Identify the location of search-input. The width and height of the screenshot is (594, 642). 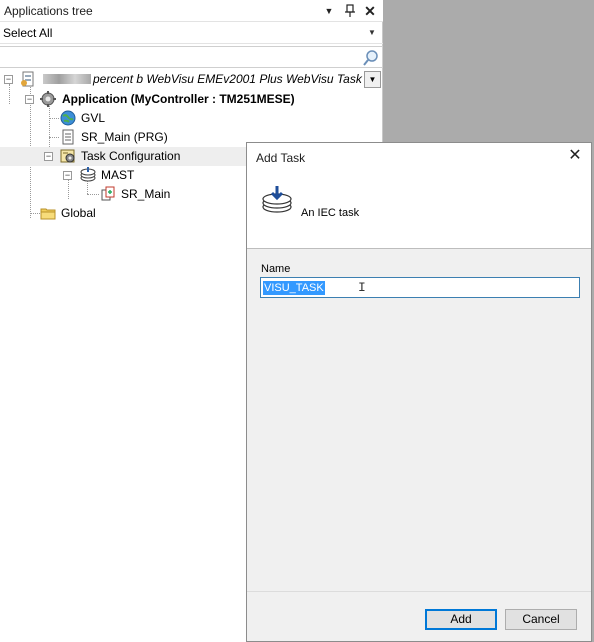
(179, 57).